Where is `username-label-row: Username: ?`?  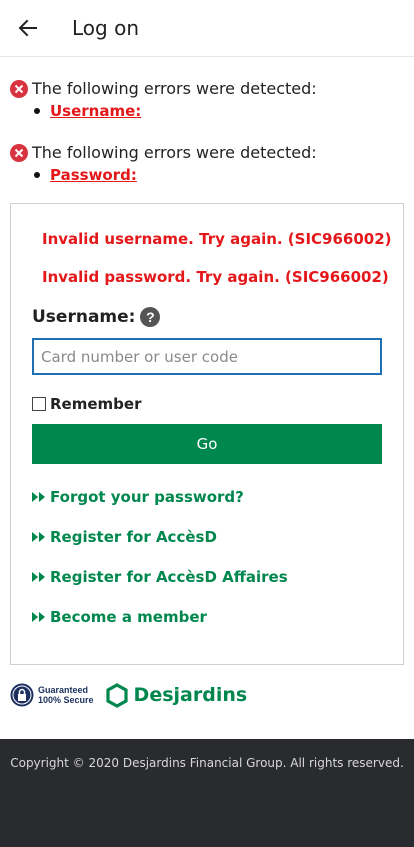 username-label-row: Username: ? is located at coordinates (96, 317).